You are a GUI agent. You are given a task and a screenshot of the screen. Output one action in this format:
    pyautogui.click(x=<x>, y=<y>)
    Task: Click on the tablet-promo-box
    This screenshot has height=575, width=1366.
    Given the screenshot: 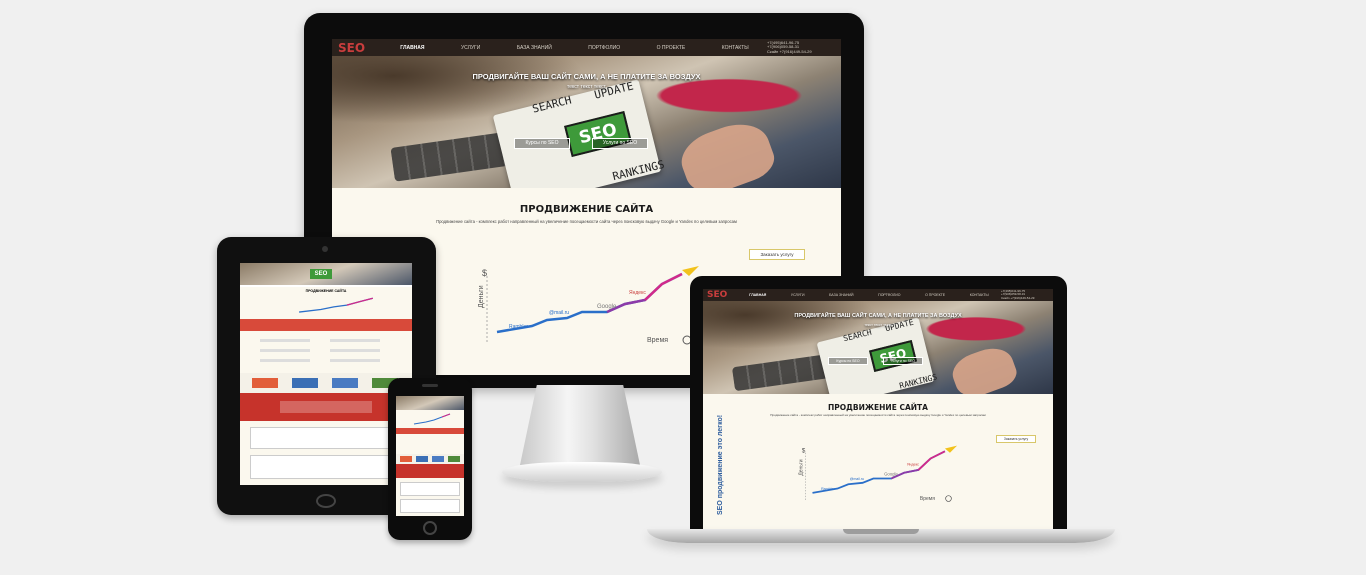 What is the action you would take?
    pyautogui.click(x=326, y=407)
    